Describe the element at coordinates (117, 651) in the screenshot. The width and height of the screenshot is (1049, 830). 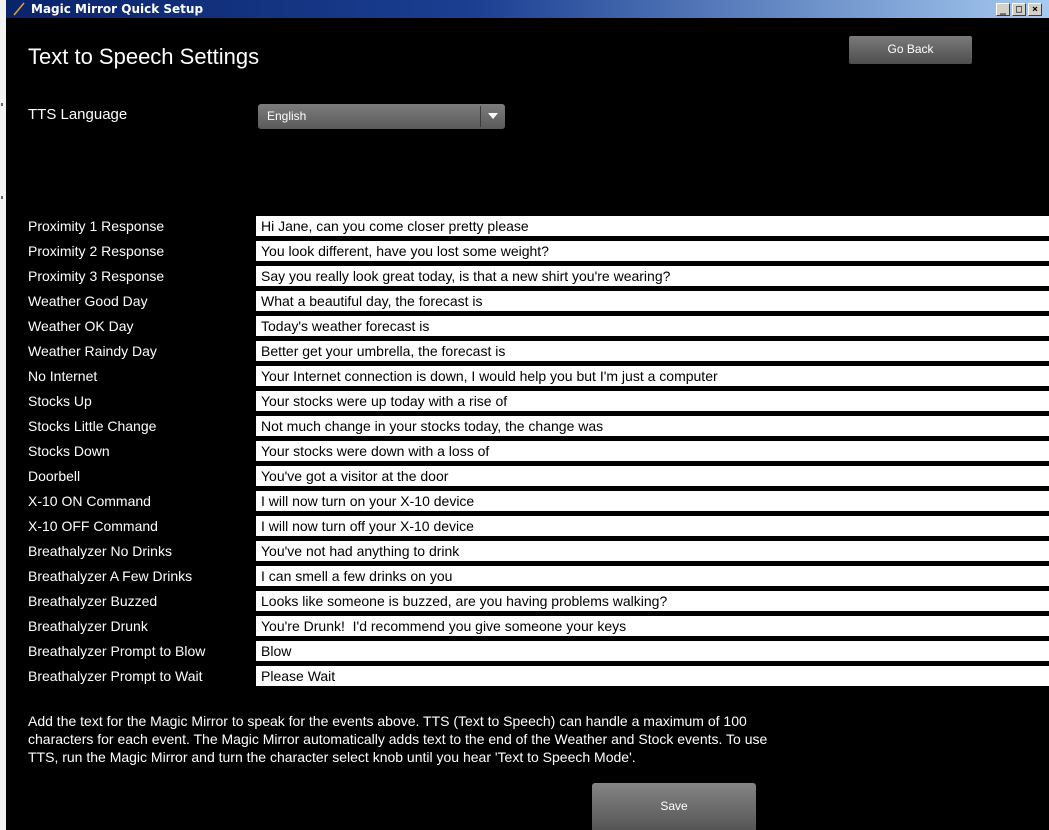
I see `response-label: Breathalyzer Prompt to Blow` at that location.